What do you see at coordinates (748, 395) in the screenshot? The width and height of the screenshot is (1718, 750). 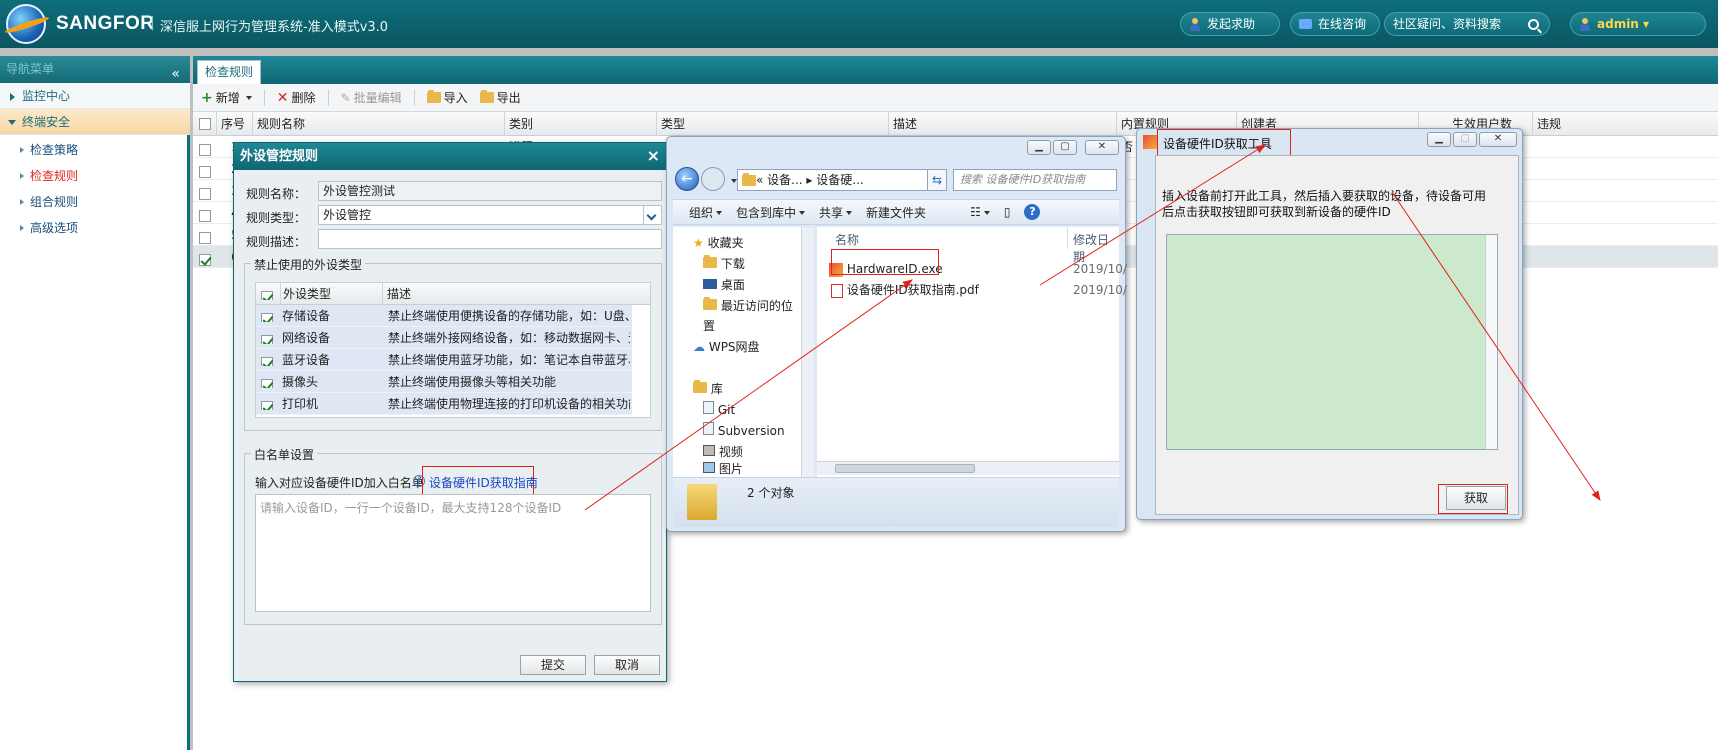 I see `arrow-guide-to-exe` at bounding box center [748, 395].